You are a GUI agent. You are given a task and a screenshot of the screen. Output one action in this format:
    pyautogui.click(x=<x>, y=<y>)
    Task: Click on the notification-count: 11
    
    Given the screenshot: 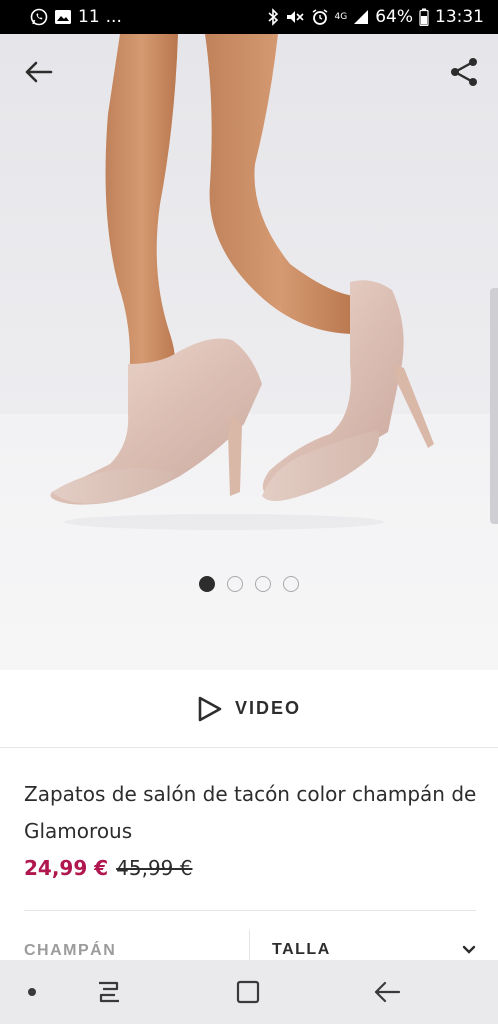 What is the action you would take?
    pyautogui.click(x=89, y=17)
    